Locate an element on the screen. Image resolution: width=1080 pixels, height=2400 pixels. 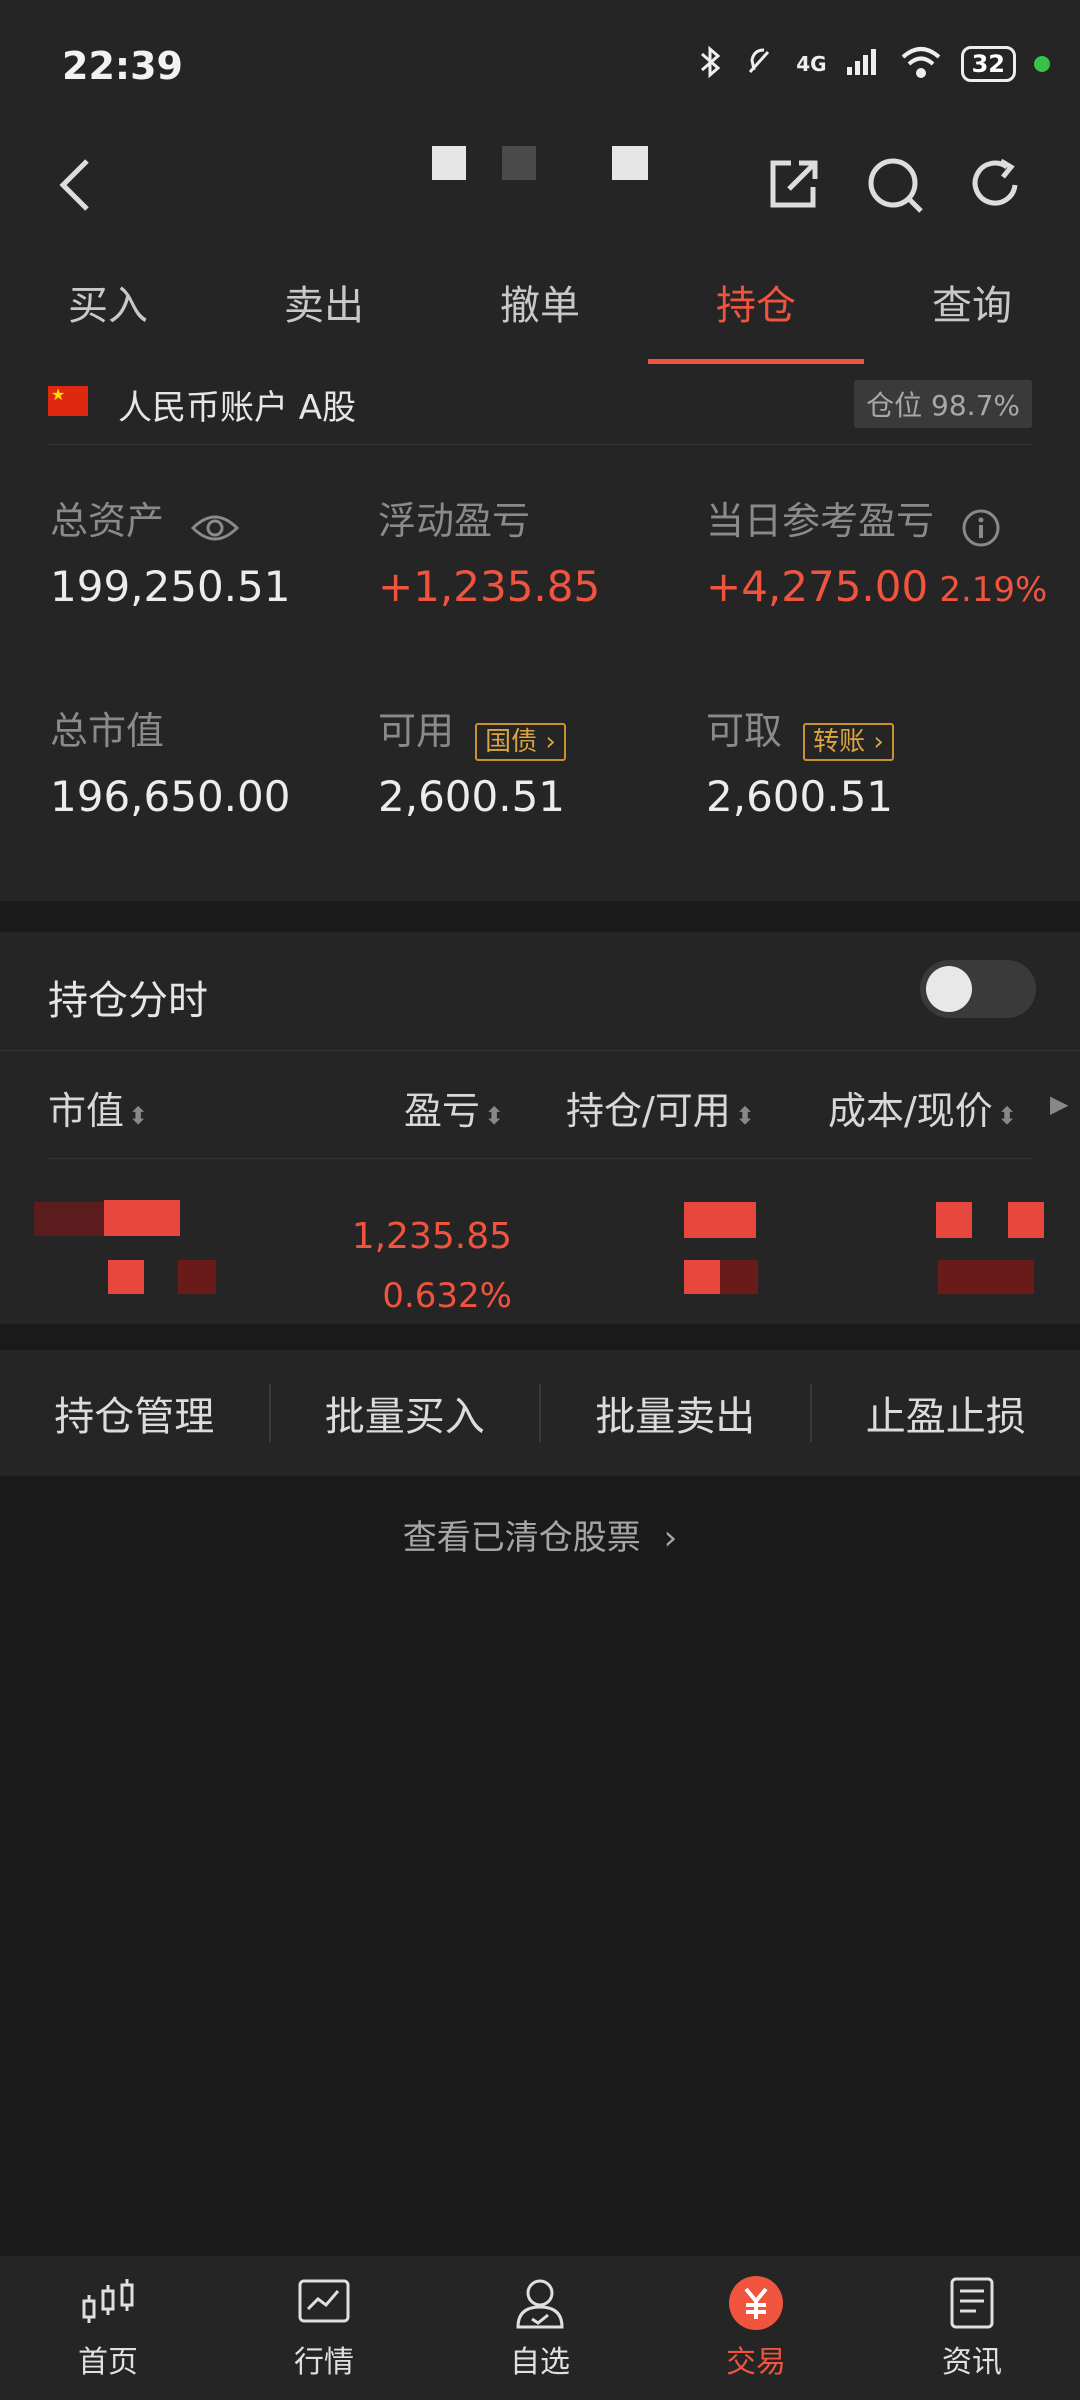
nav-news-label: 资讯 is located at coordinates (972, 2362).